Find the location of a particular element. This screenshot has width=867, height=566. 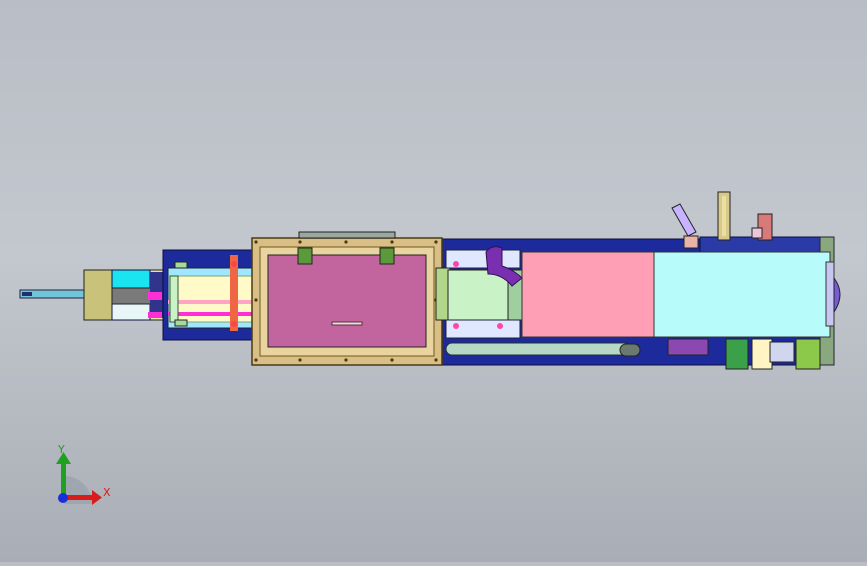

lower-pipe is located at coordinates (543, 349).